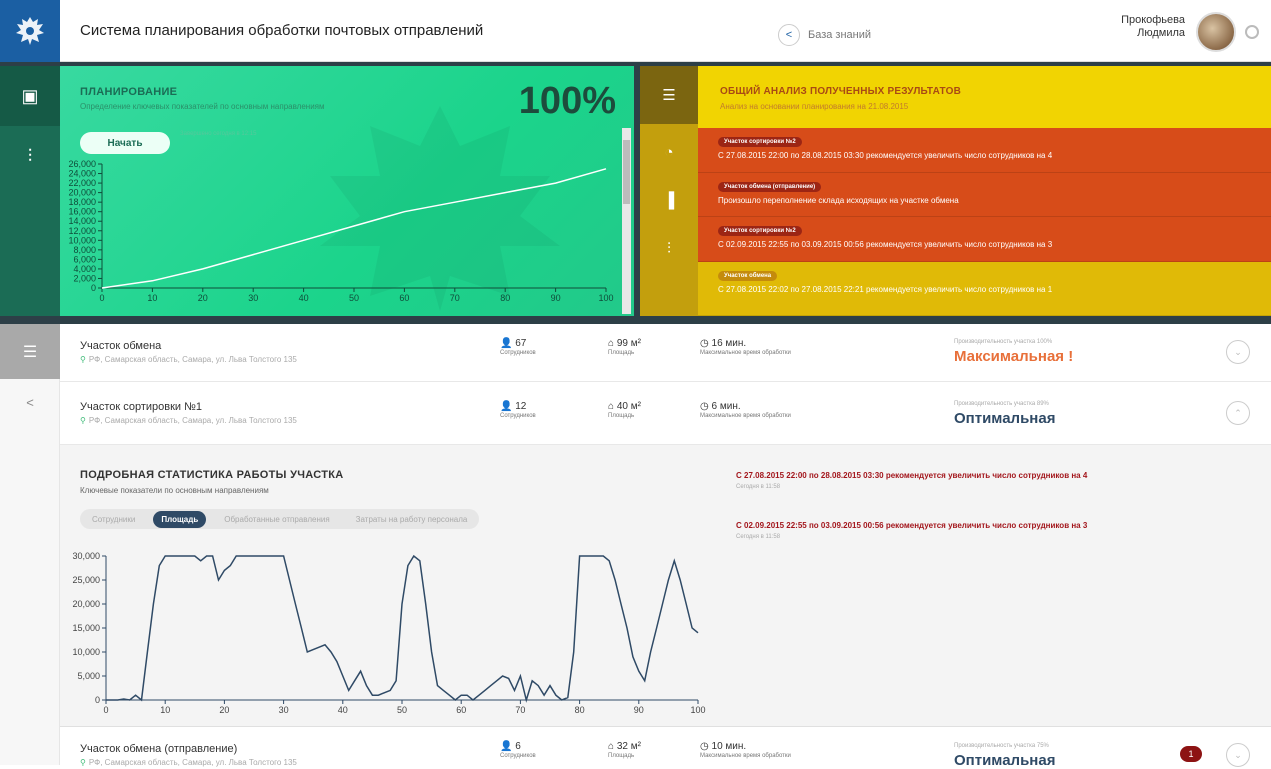  I want to click on area-name: Участок сортировки №1, so click(141, 407).